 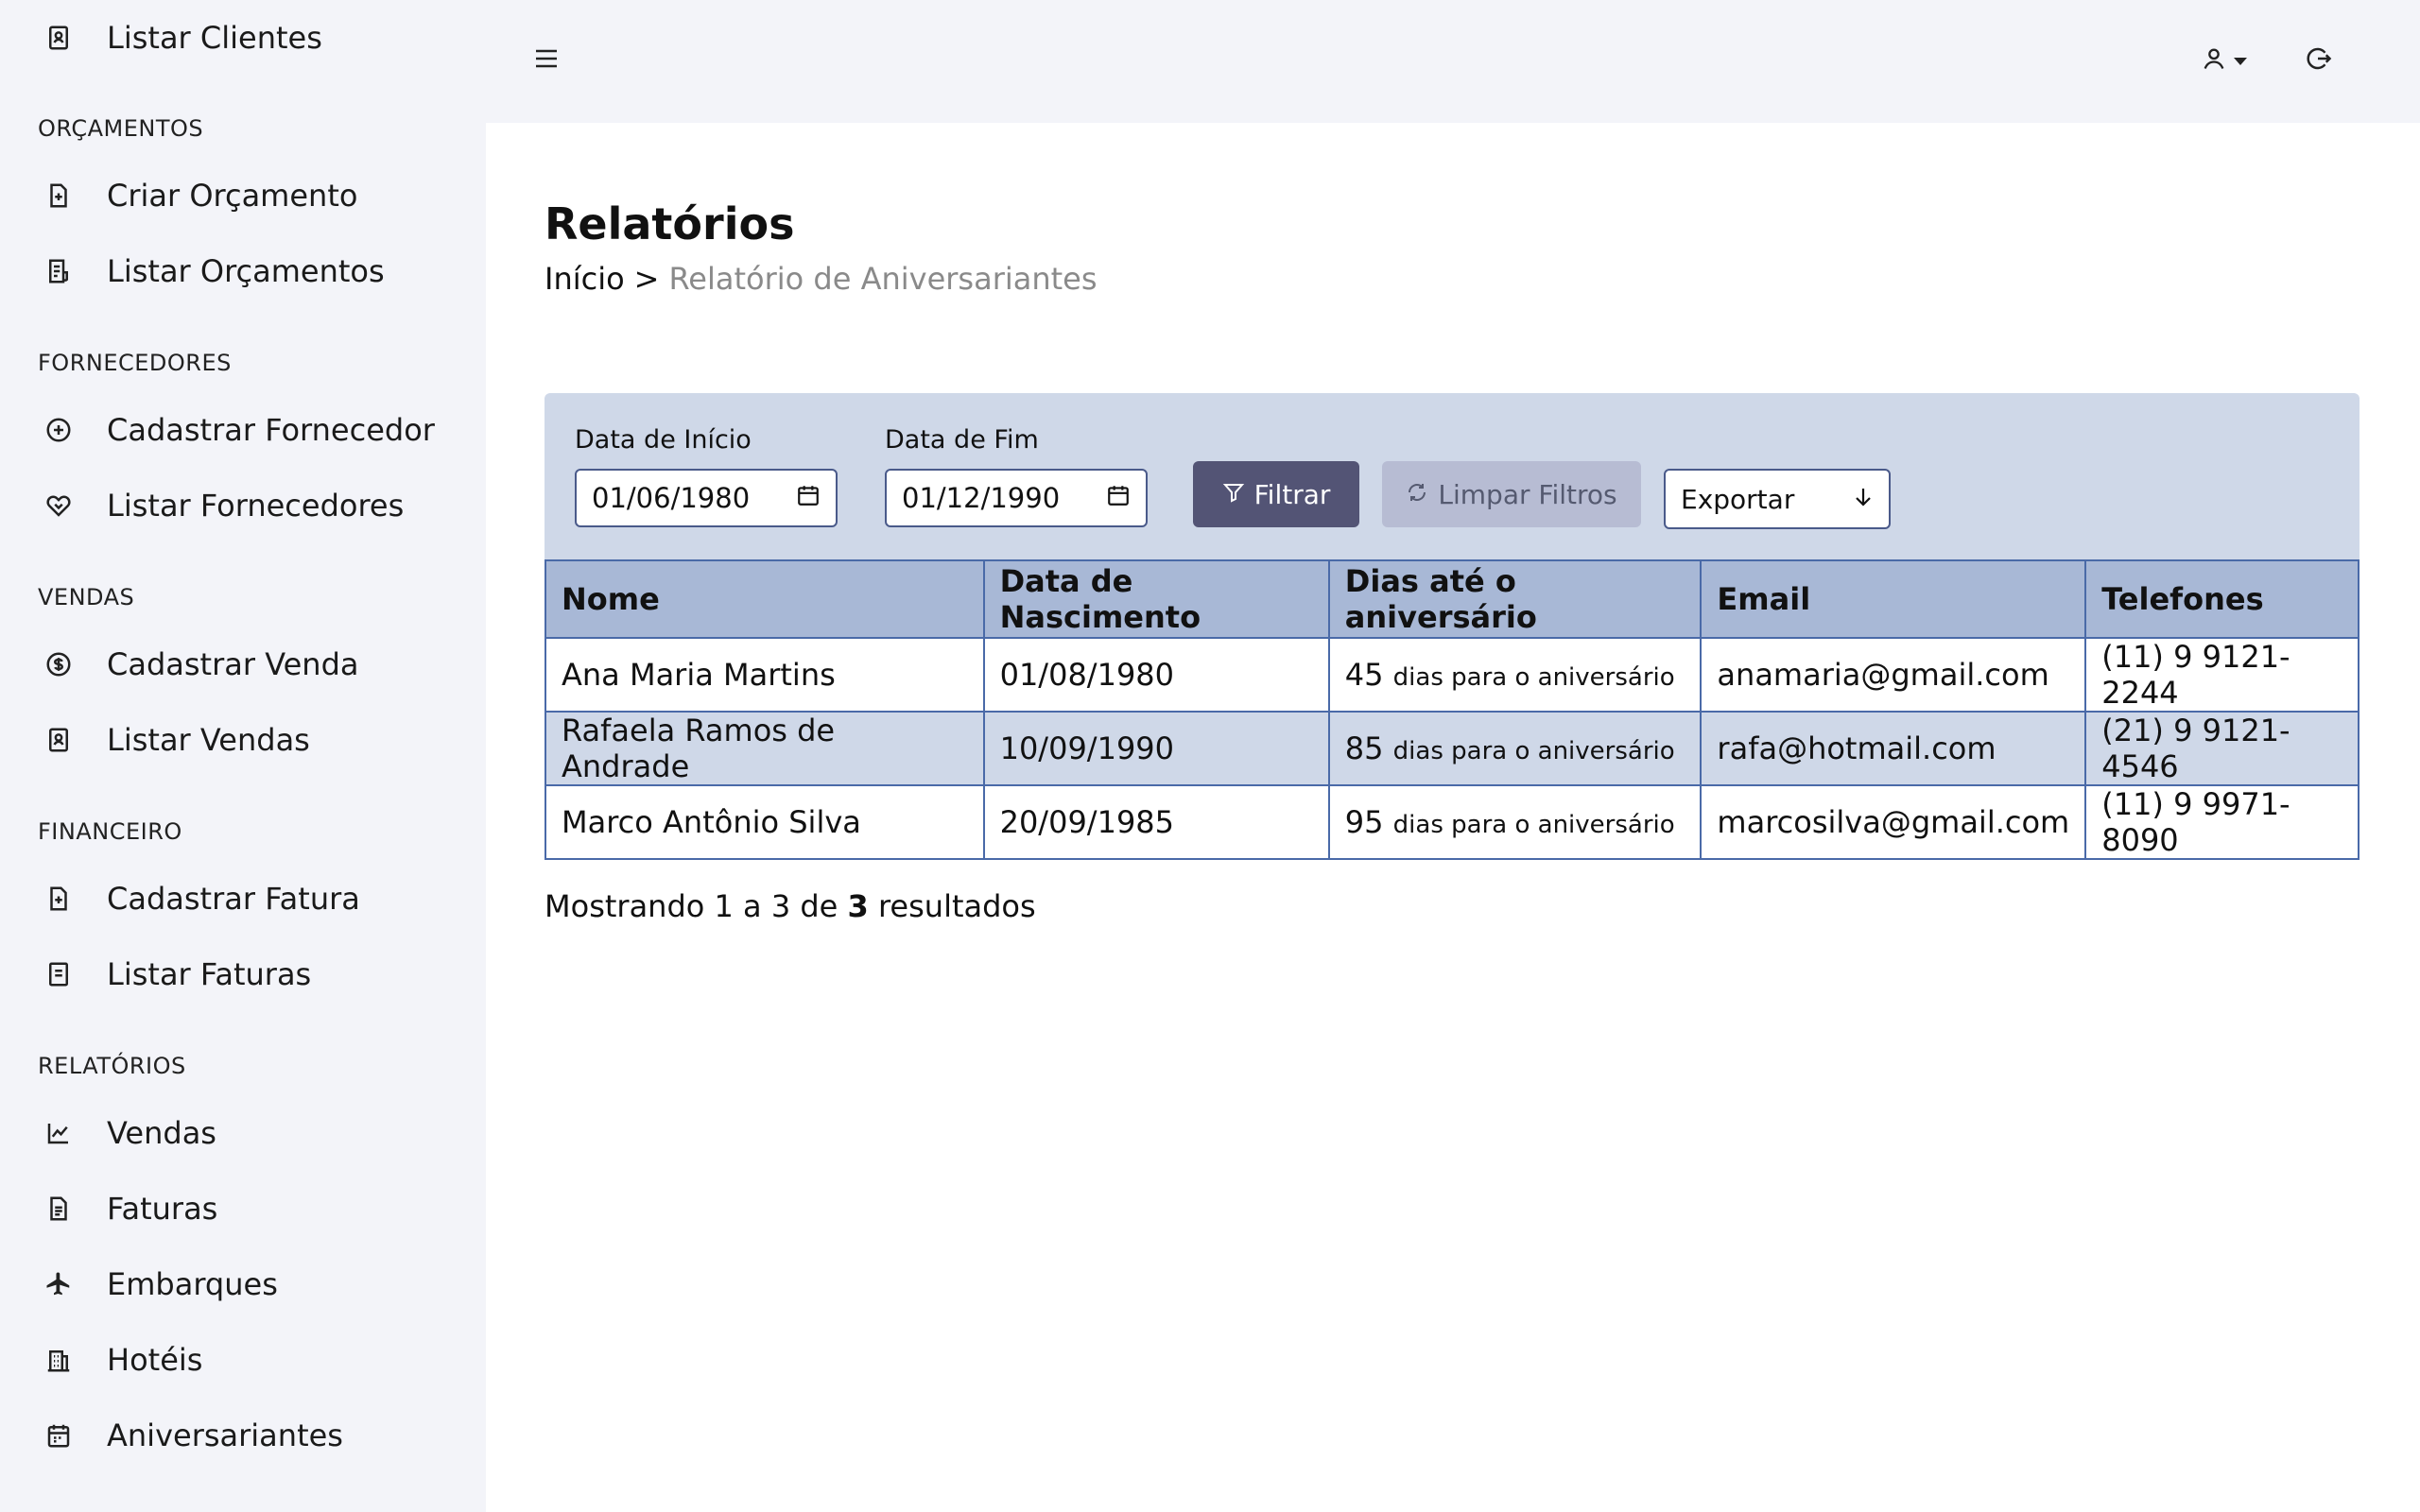 I want to click on sidebar-item-rel-faturas: Faturas, so click(x=246, y=1208).